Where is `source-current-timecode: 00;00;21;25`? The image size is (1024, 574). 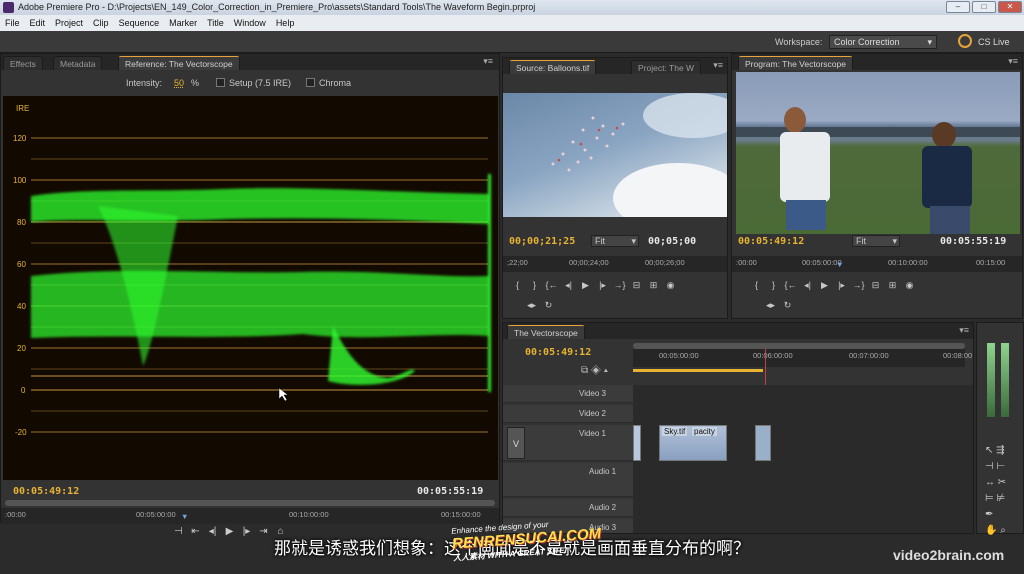 source-current-timecode: 00;00;21;25 is located at coordinates (542, 241).